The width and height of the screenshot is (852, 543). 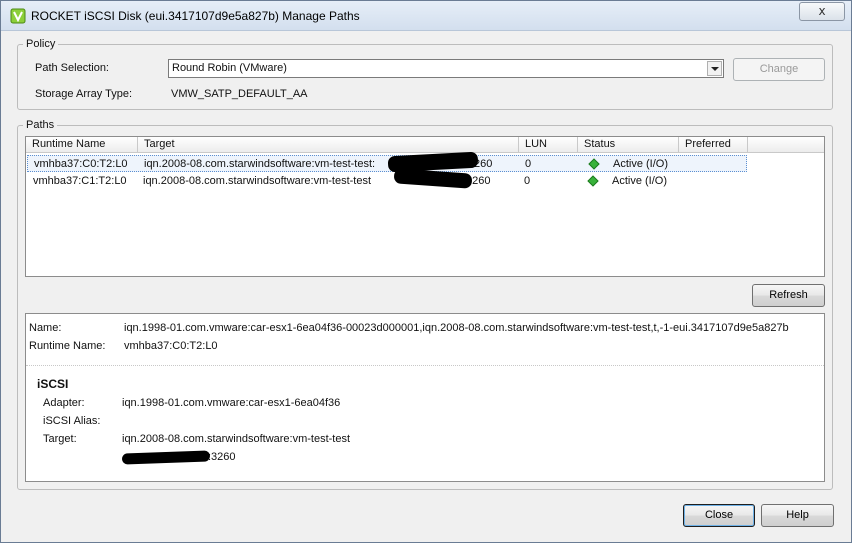 What do you see at coordinates (82, 145) in the screenshot?
I see `column-header-runtime-name: Runtime Name` at bounding box center [82, 145].